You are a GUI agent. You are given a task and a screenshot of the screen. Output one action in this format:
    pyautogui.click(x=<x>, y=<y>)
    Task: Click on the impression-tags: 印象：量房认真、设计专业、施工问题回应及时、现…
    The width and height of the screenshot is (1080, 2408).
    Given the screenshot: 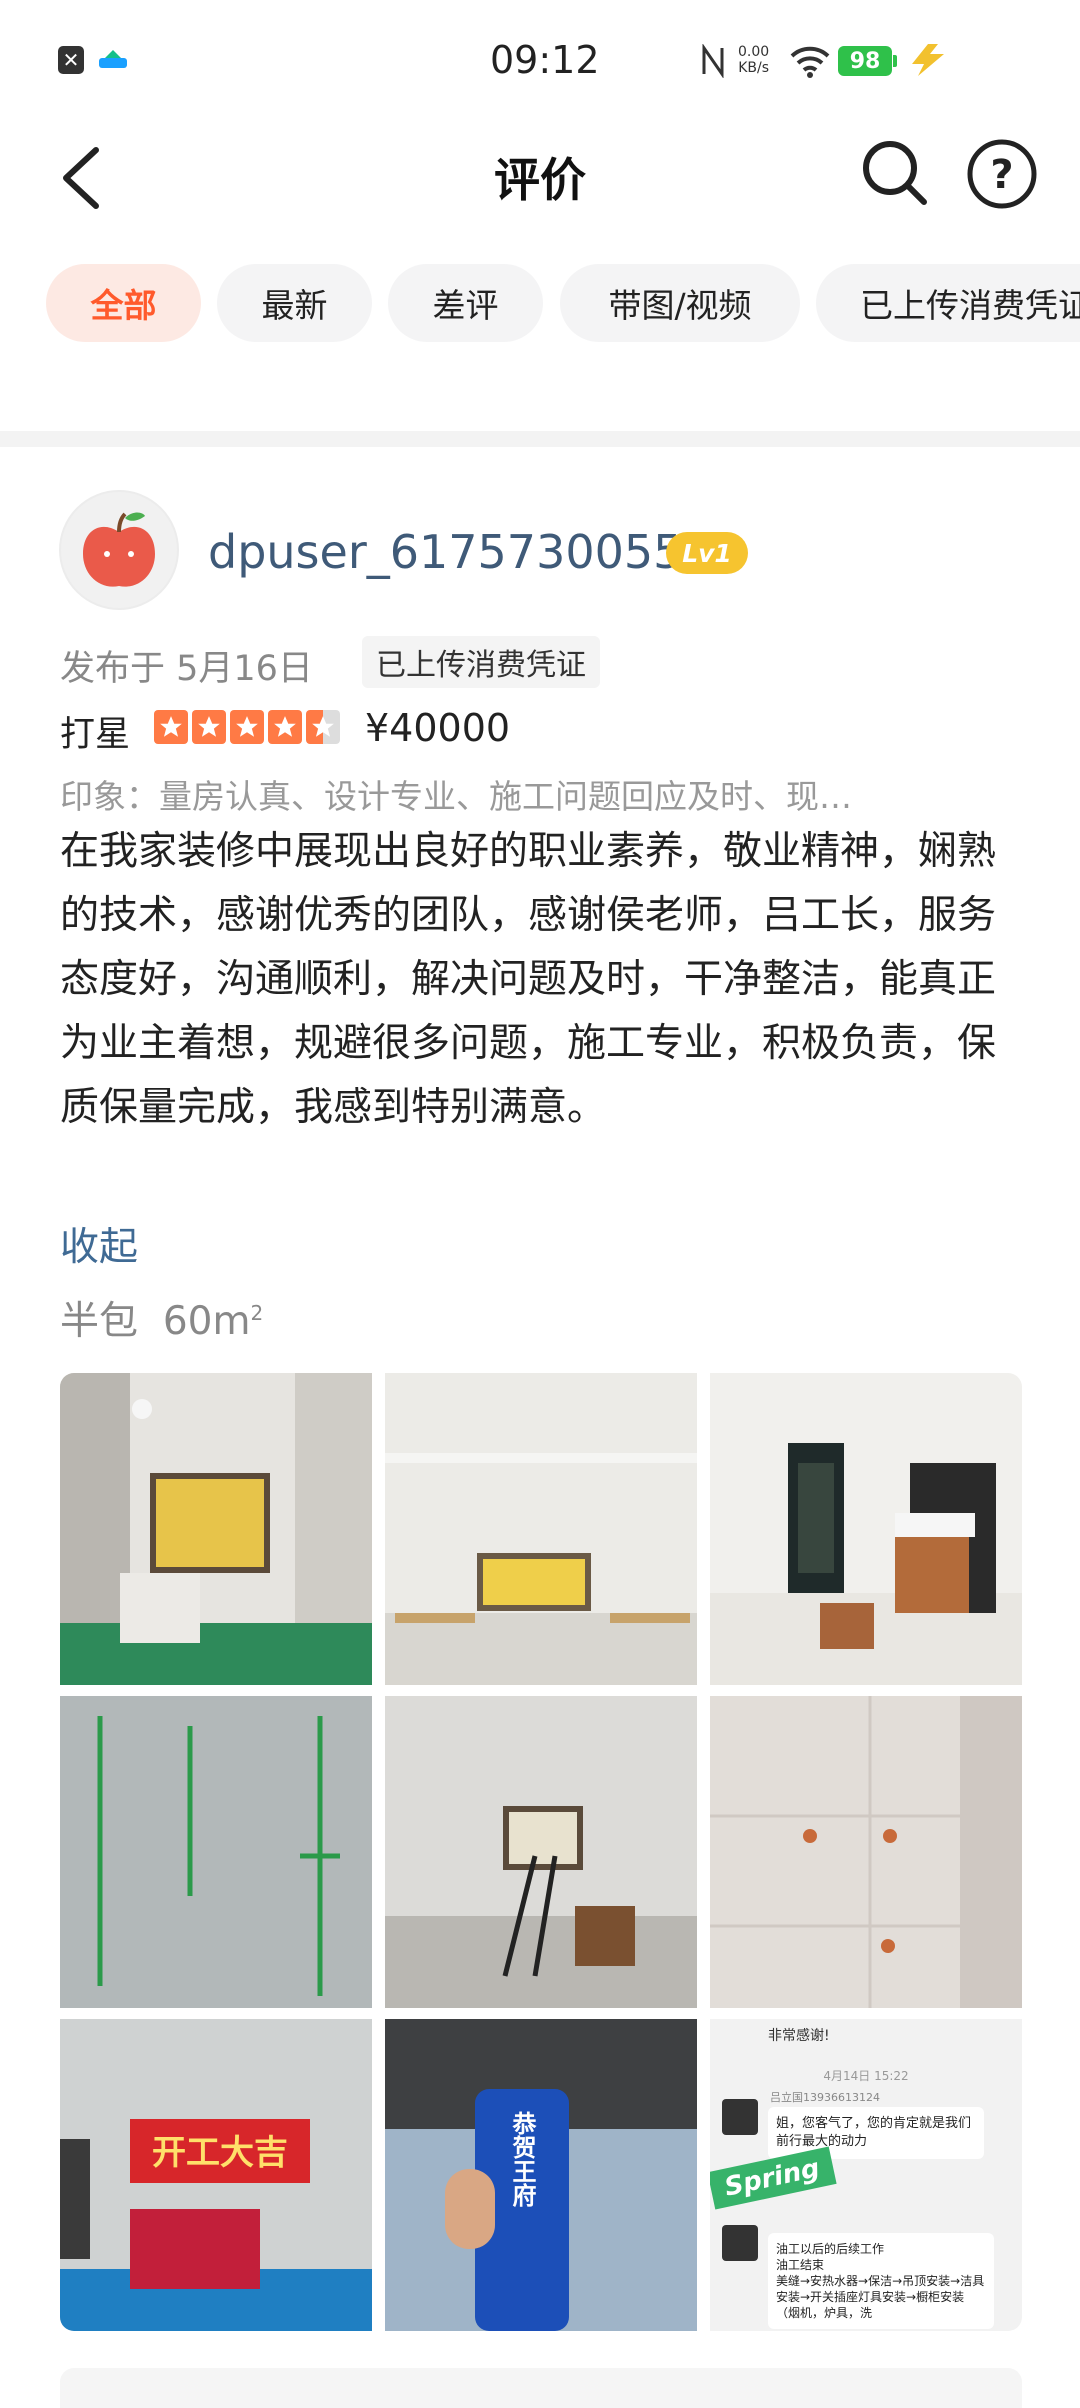 What is the action you would take?
    pyautogui.click(x=456, y=796)
    